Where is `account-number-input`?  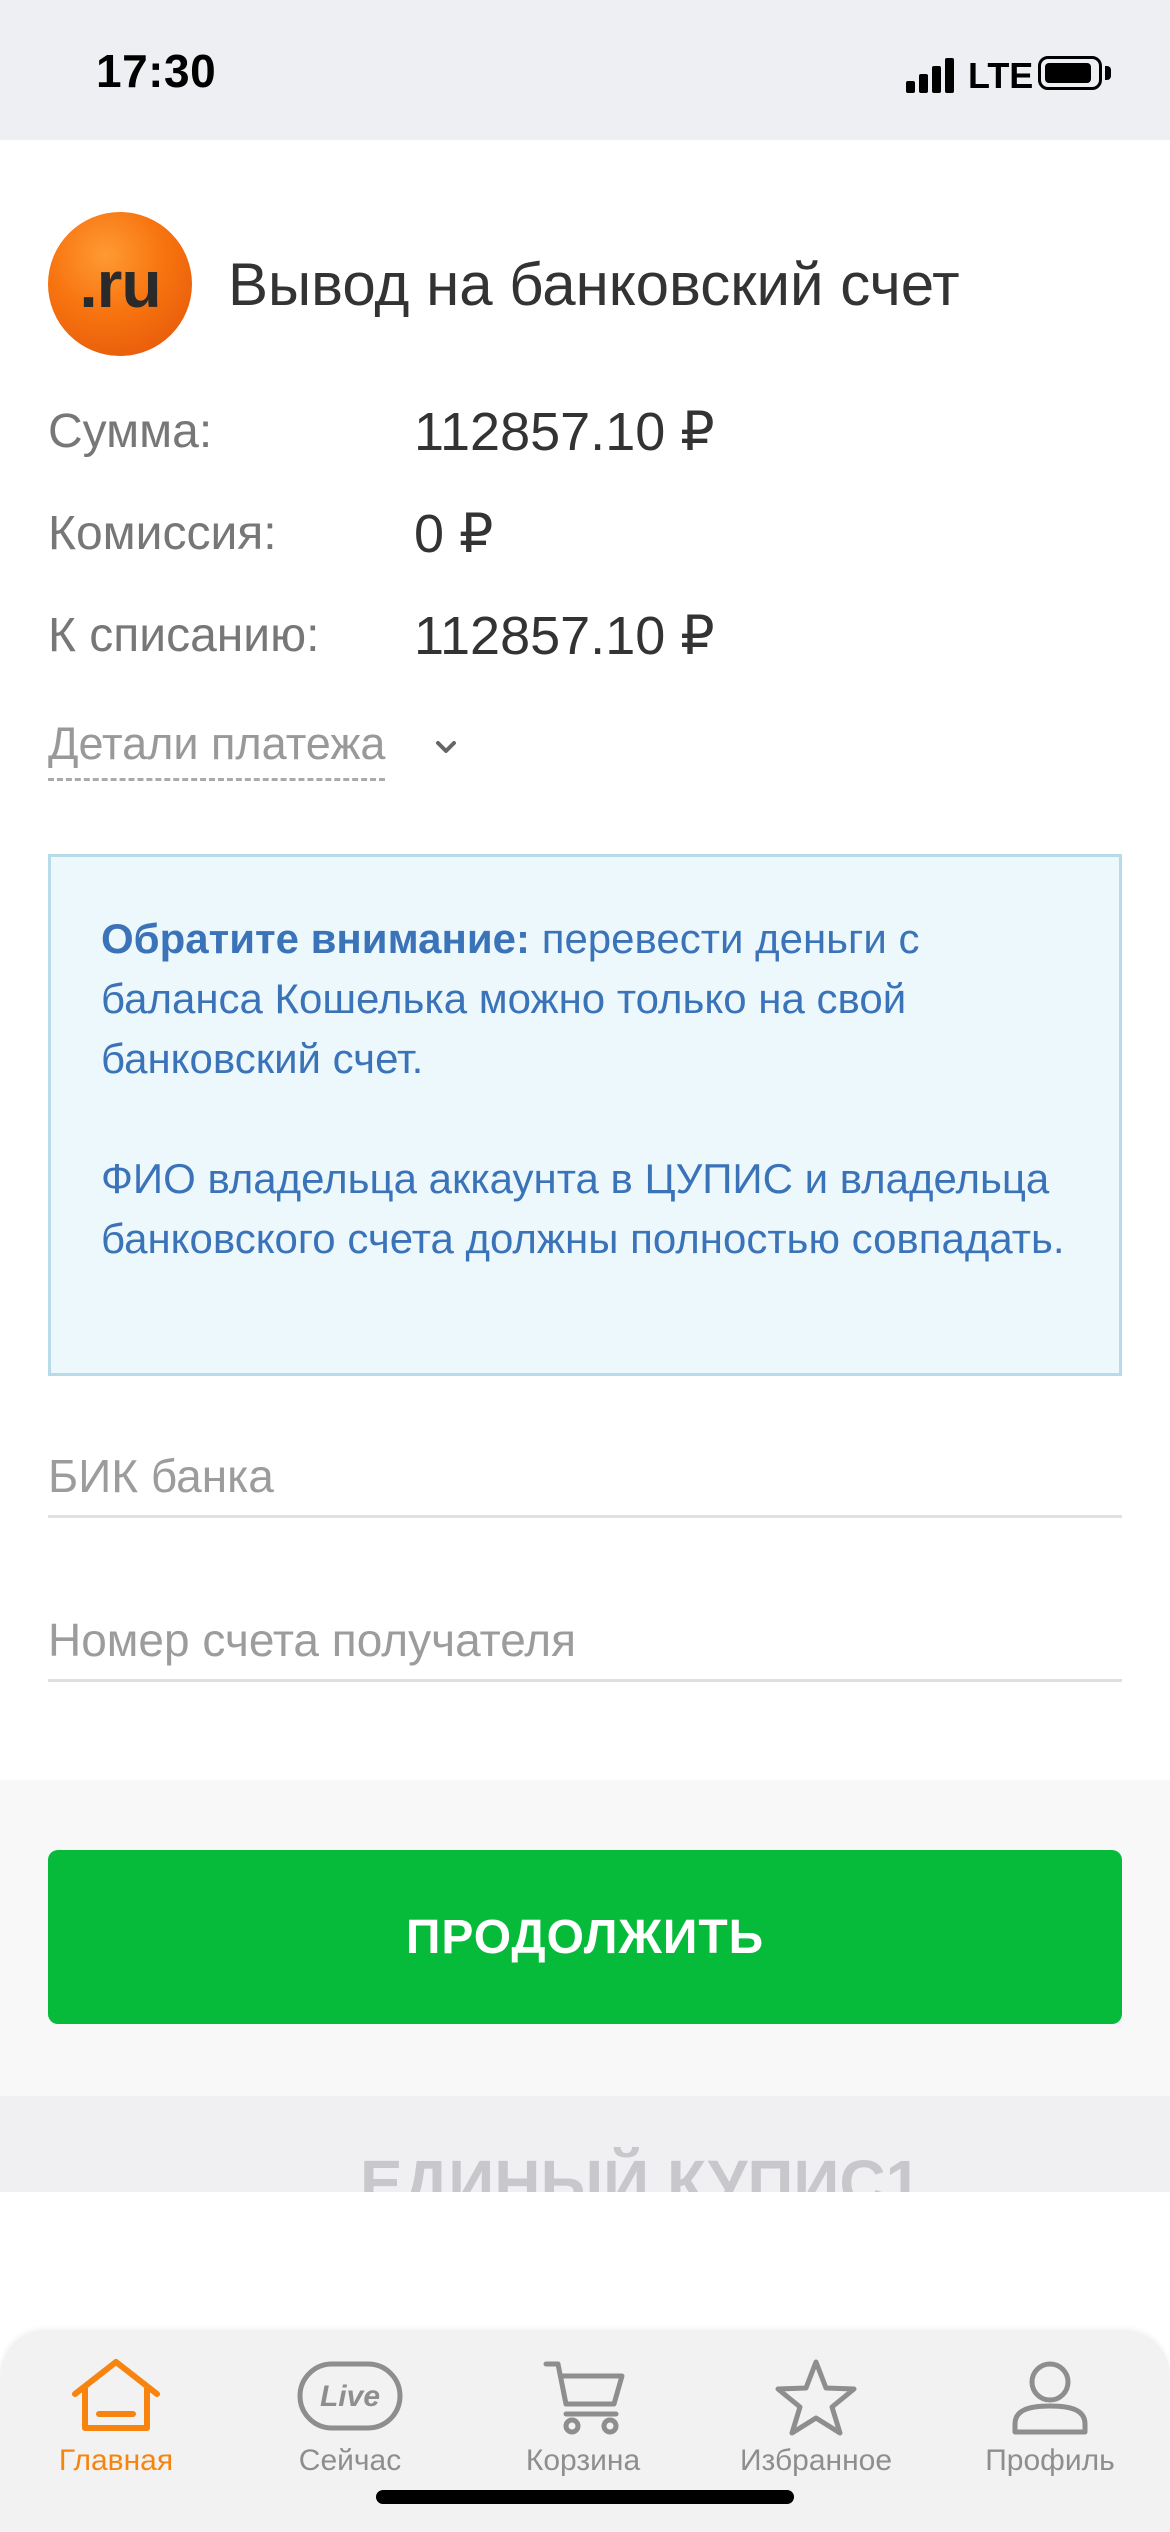 account-number-input is located at coordinates (585, 1625).